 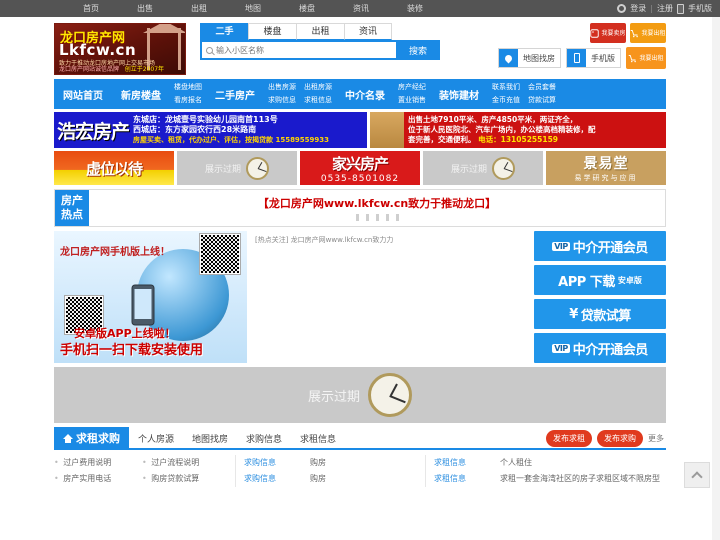 I want to click on tab-buy-requests: 求购信息, so click(x=264, y=438).